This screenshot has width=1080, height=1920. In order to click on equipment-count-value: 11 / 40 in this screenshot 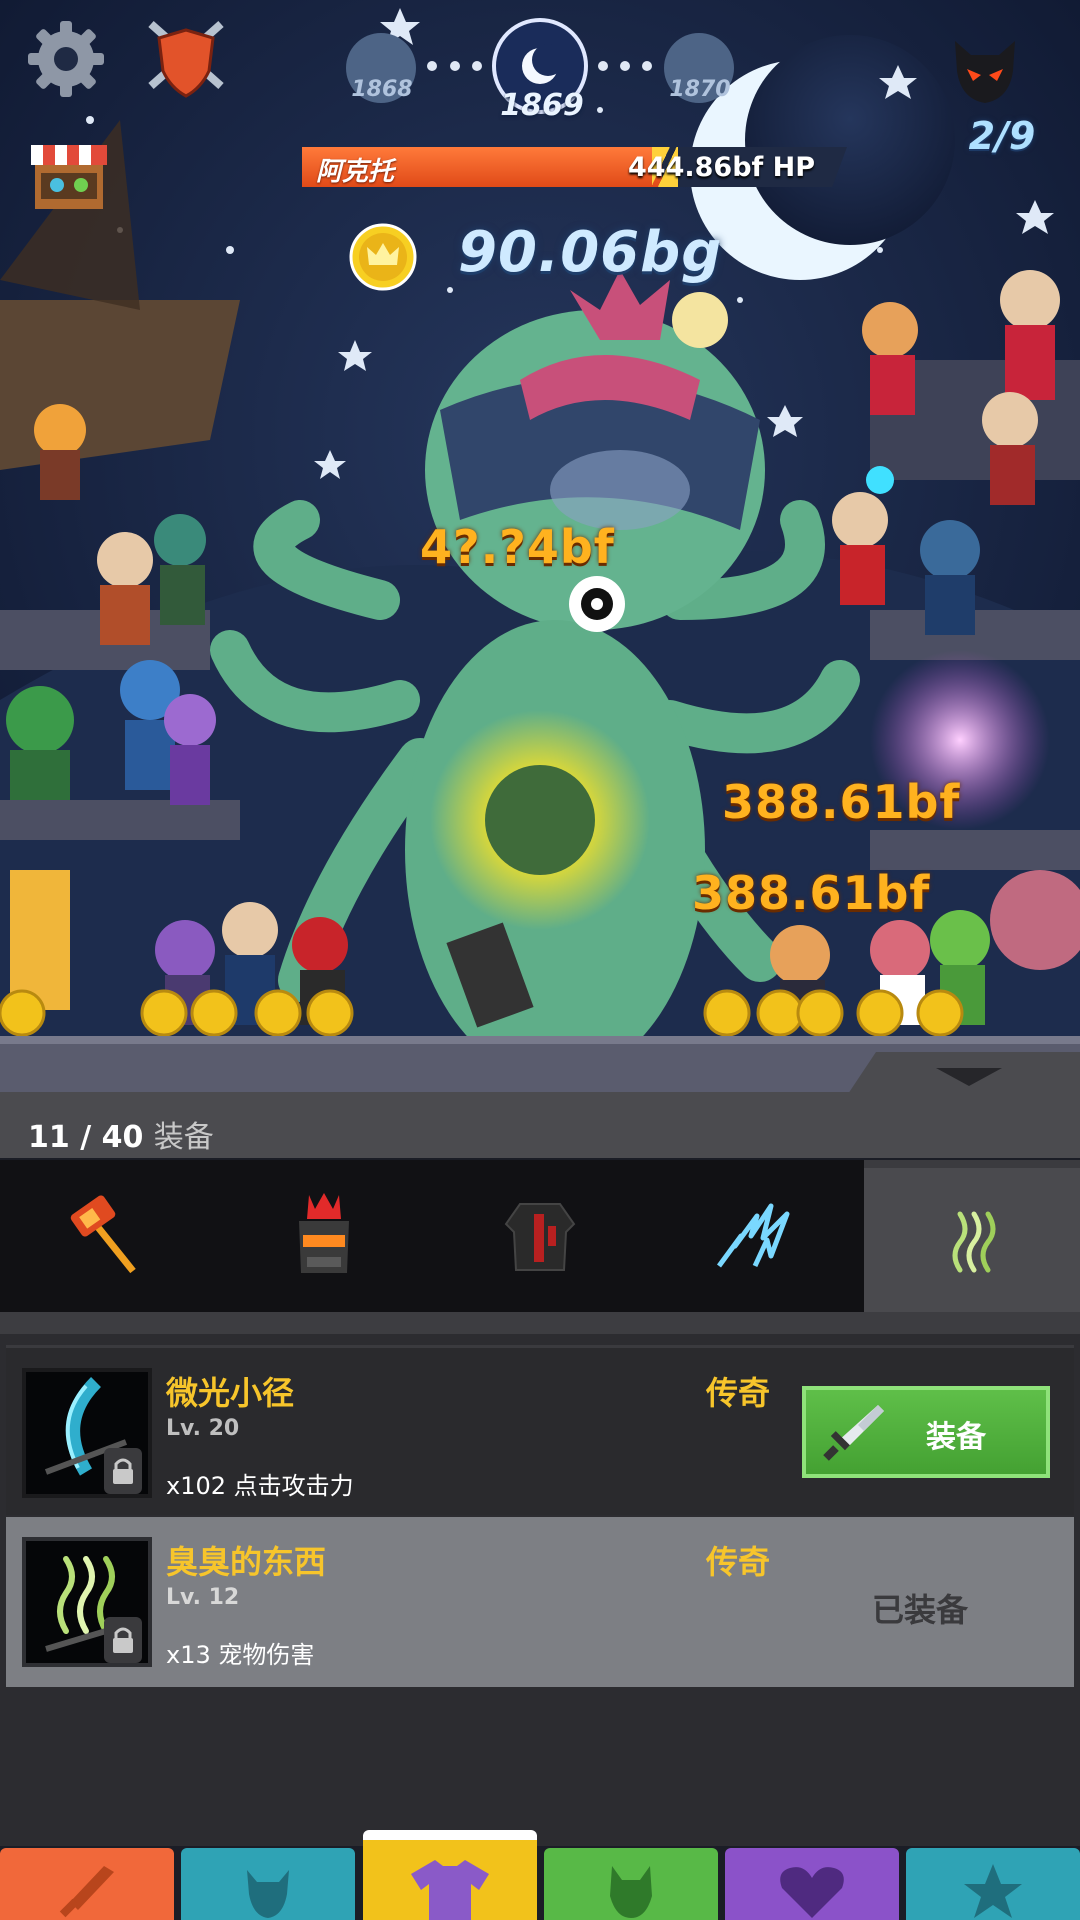, I will do `click(86, 1137)`.